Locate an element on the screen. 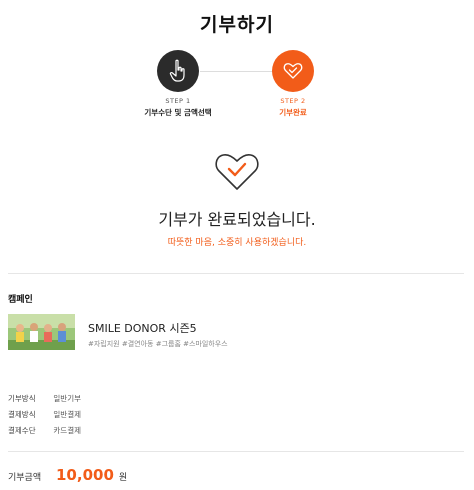 This screenshot has width=474, height=490. campaign-section-label: 캠페인 is located at coordinates (20, 300).